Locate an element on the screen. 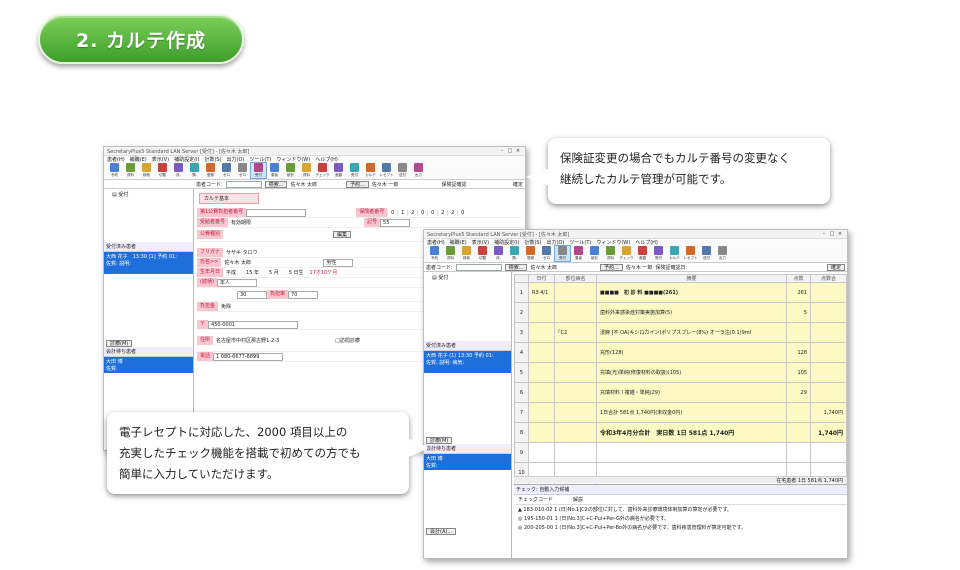 Image resolution: width=960 pixels, height=570 pixels. grid-cell-desc: ■■■■ 初 診 料 ■■■■(261) is located at coordinates (691, 292).